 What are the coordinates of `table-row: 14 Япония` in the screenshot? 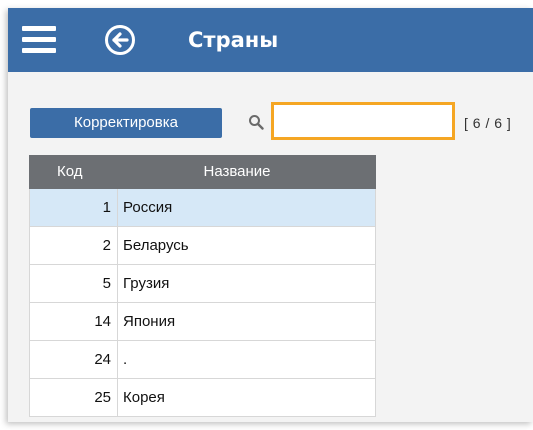 It's located at (202, 322).